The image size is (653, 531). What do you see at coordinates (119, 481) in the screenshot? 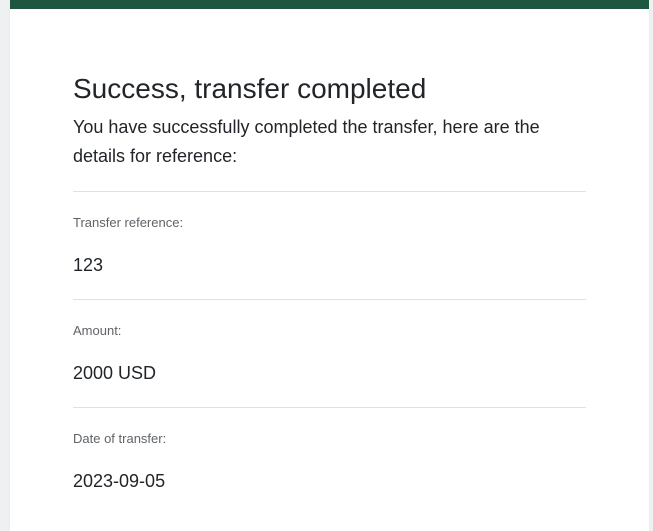
I see `detail-value: 2023-09-05` at bounding box center [119, 481].